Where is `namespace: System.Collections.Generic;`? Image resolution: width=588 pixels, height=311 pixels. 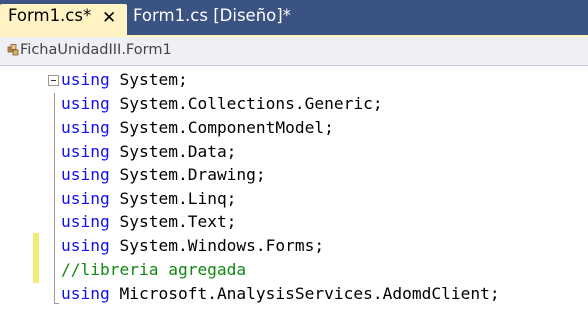
namespace: System.Collections.Generic; is located at coordinates (251, 103).